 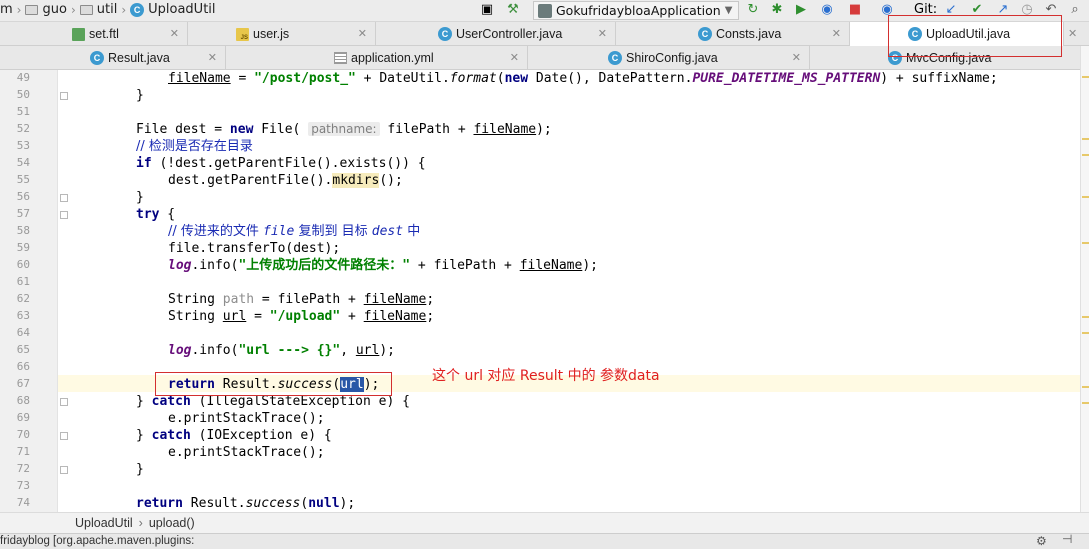 I want to click on code-line-65: log.info("url ---> {}", url);, so click(x=281, y=350).